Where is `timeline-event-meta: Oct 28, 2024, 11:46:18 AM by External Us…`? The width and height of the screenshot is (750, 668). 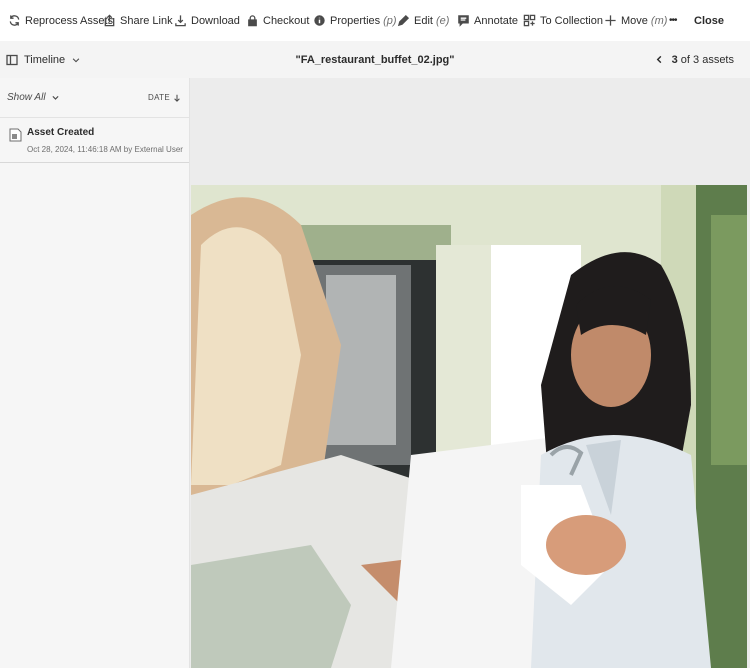 timeline-event-meta: Oct 28, 2024, 11:46:18 AM by External Us… is located at coordinates (105, 149).